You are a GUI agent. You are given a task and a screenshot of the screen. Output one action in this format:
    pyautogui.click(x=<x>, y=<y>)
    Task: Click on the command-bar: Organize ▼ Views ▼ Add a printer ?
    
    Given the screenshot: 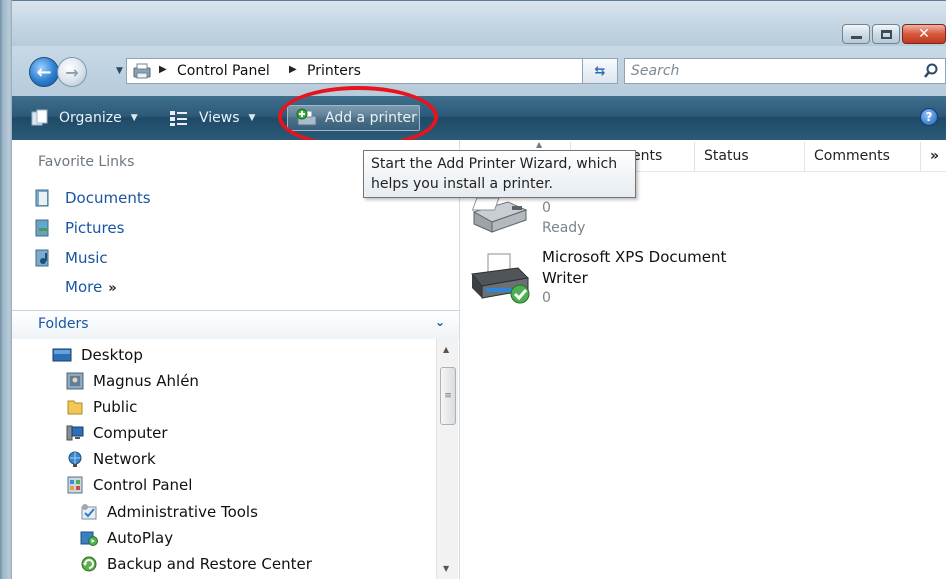 What is the action you would take?
    pyautogui.click(x=479, y=118)
    